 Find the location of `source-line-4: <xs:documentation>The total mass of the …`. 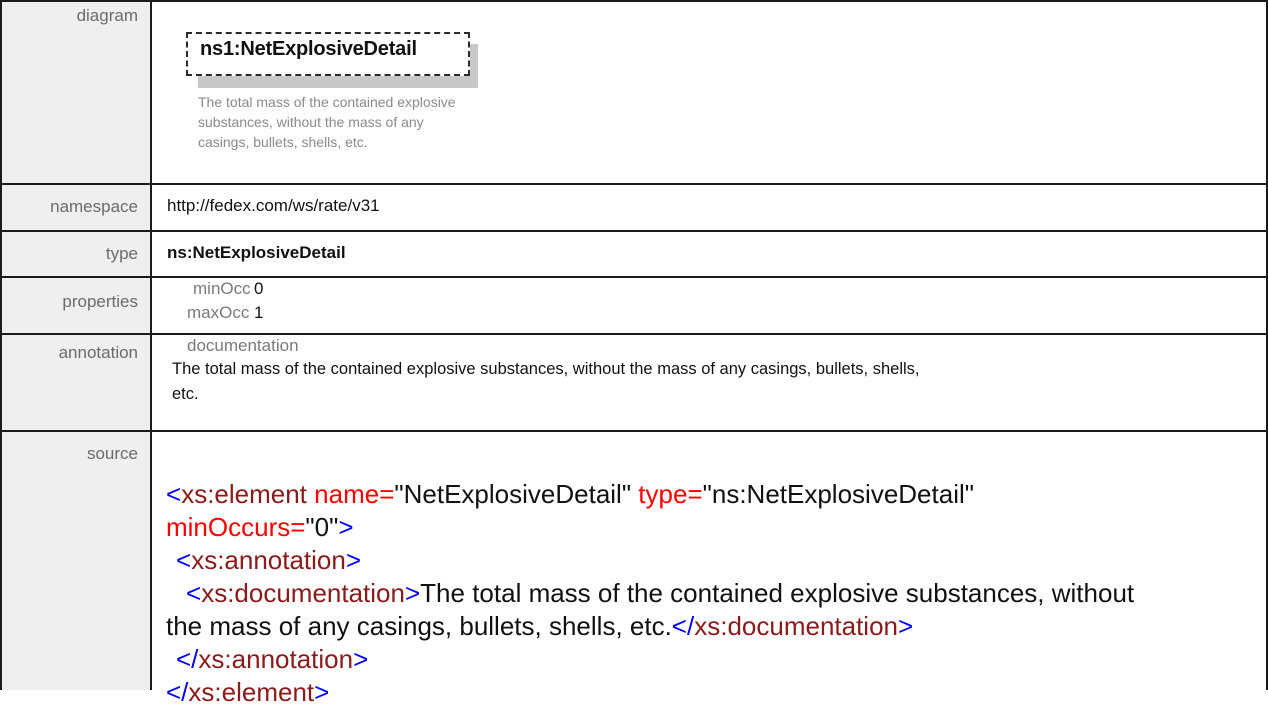

source-line-4: <xs:documentation>The total mass of the … is located at coordinates (660, 593).